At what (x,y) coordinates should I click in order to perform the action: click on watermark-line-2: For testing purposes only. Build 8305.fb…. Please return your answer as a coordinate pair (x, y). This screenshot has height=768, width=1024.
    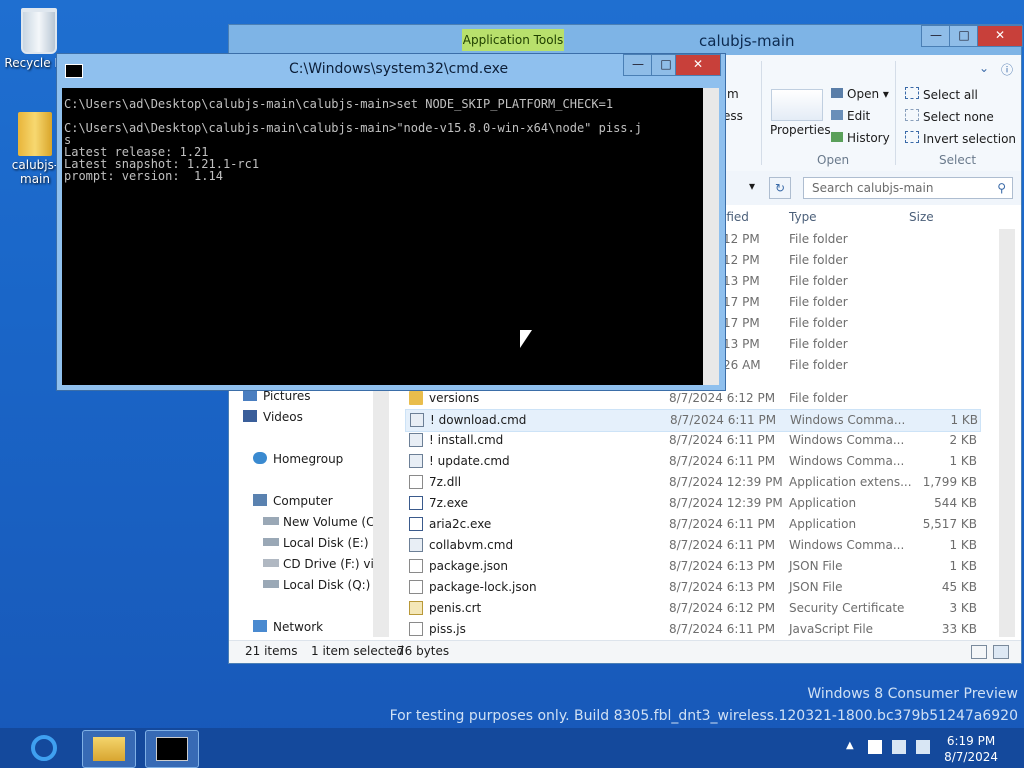
    Looking at the image, I should click on (703, 716).